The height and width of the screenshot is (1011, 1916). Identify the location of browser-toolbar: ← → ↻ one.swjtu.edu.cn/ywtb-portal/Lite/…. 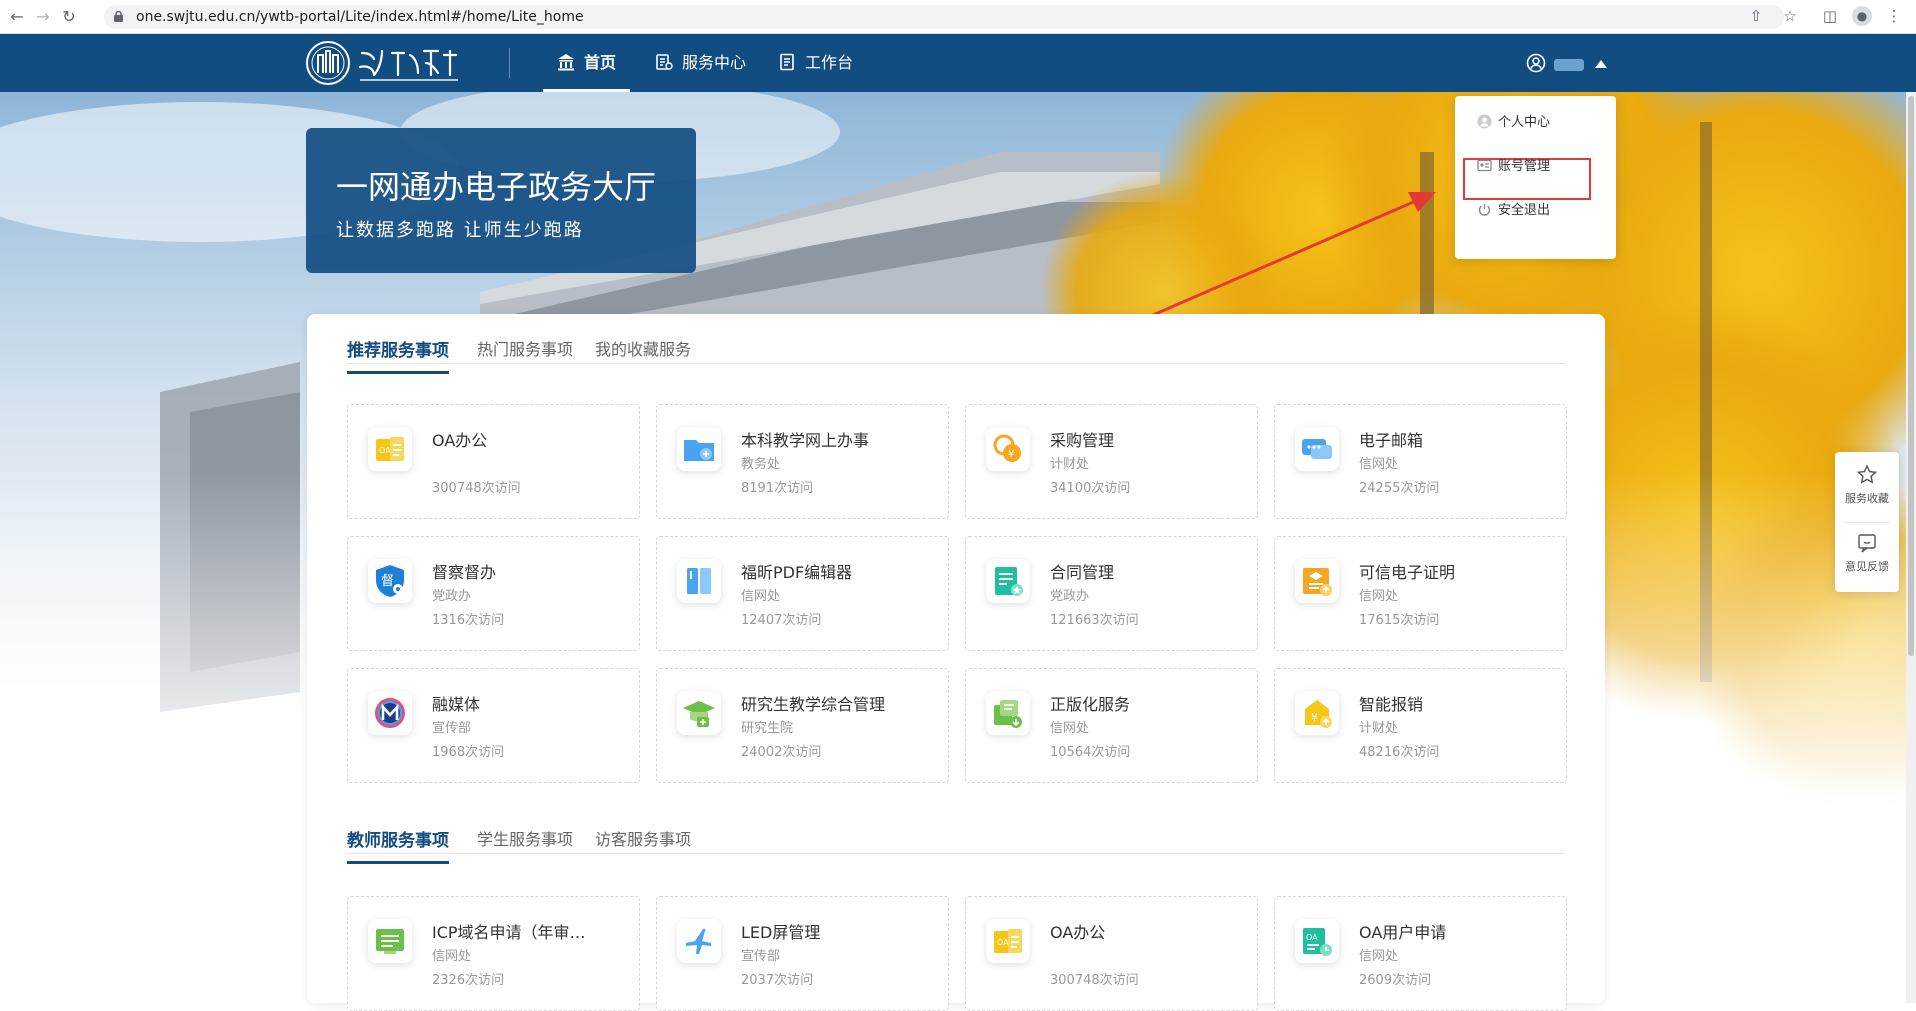
(958, 17).